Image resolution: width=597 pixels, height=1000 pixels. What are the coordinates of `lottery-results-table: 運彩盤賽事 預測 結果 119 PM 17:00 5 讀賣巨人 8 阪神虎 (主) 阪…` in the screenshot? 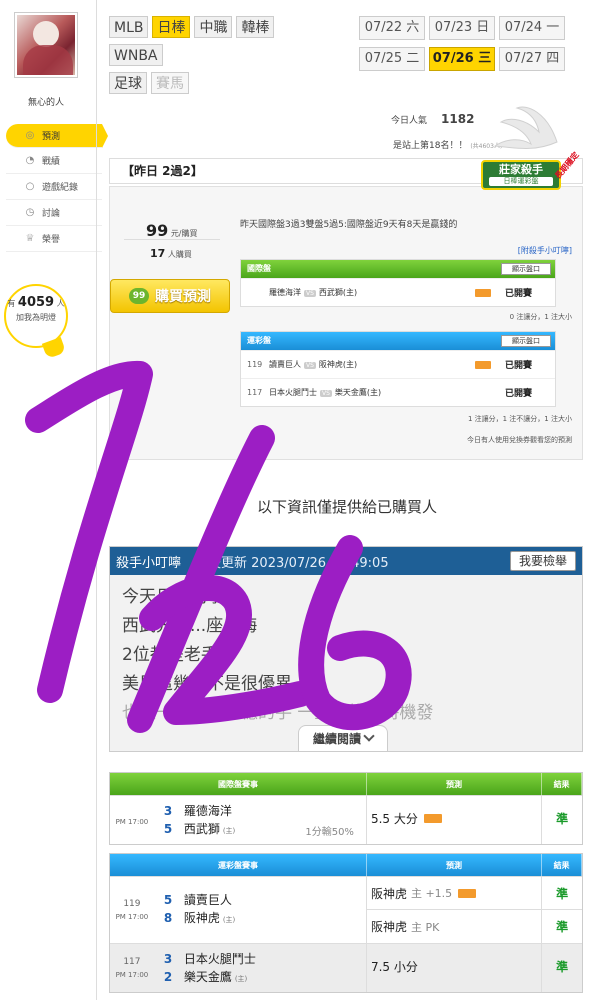 It's located at (346, 923).